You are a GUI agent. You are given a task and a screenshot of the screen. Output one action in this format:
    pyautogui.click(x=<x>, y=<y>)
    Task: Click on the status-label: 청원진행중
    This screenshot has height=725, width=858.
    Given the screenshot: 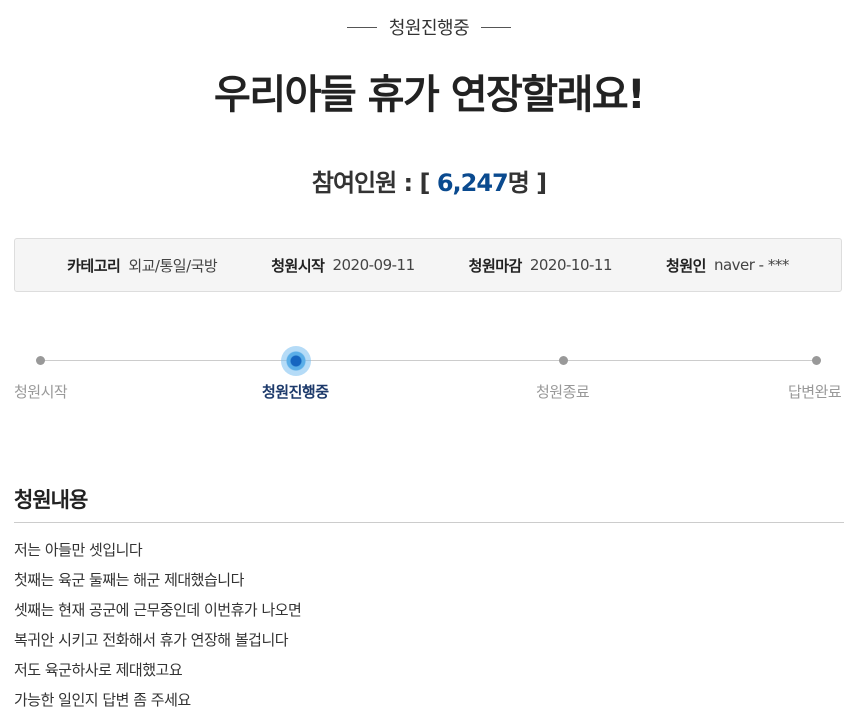 What is the action you would take?
    pyautogui.click(x=429, y=28)
    